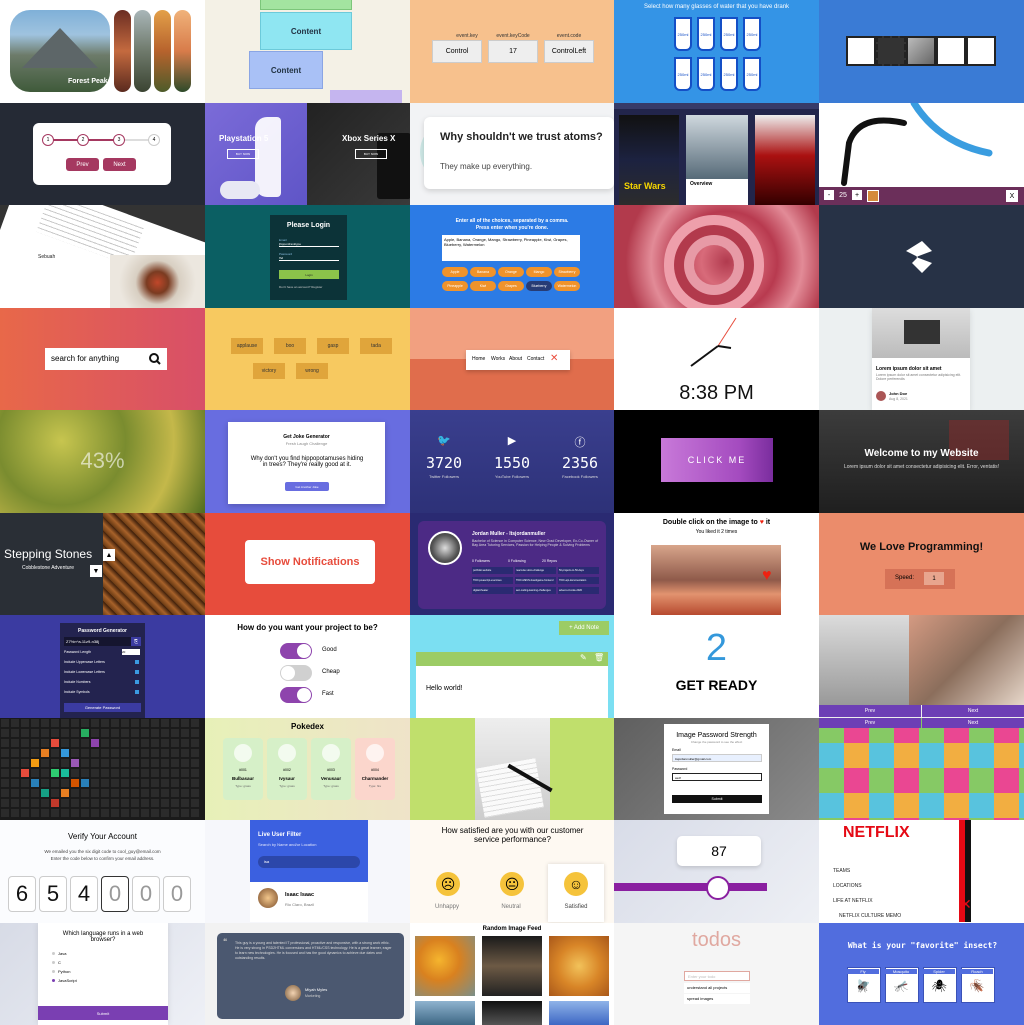  What do you see at coordinates (492, 570) in the screenshot?
I see `repo-tag: portfolio-website` at bounding box center [492, 570].